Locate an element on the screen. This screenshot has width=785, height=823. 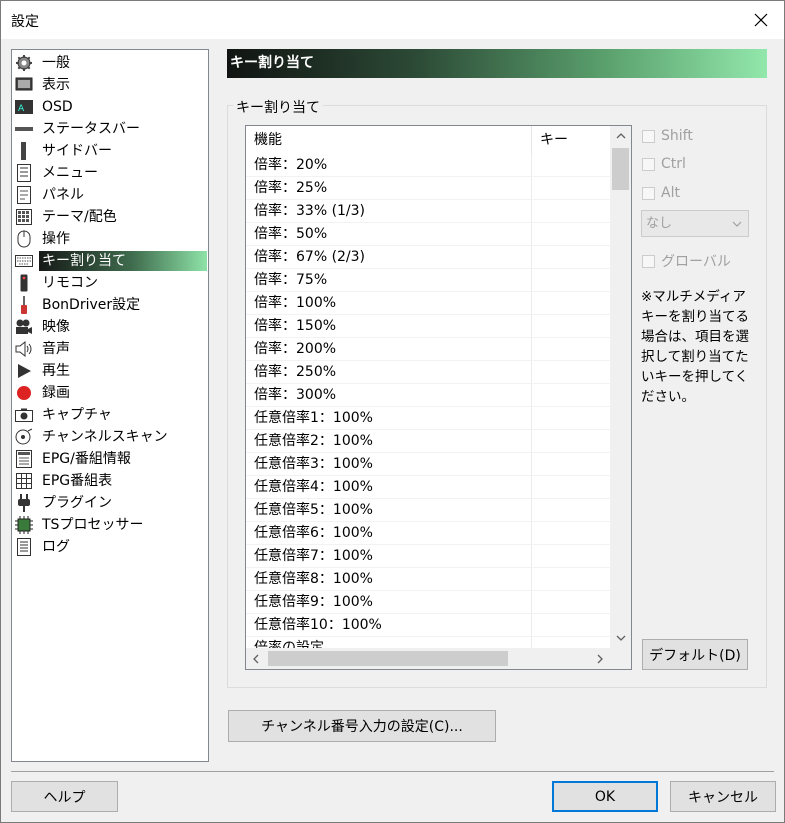
vertical-scroll-thumb is located at coordinates (620, 169).